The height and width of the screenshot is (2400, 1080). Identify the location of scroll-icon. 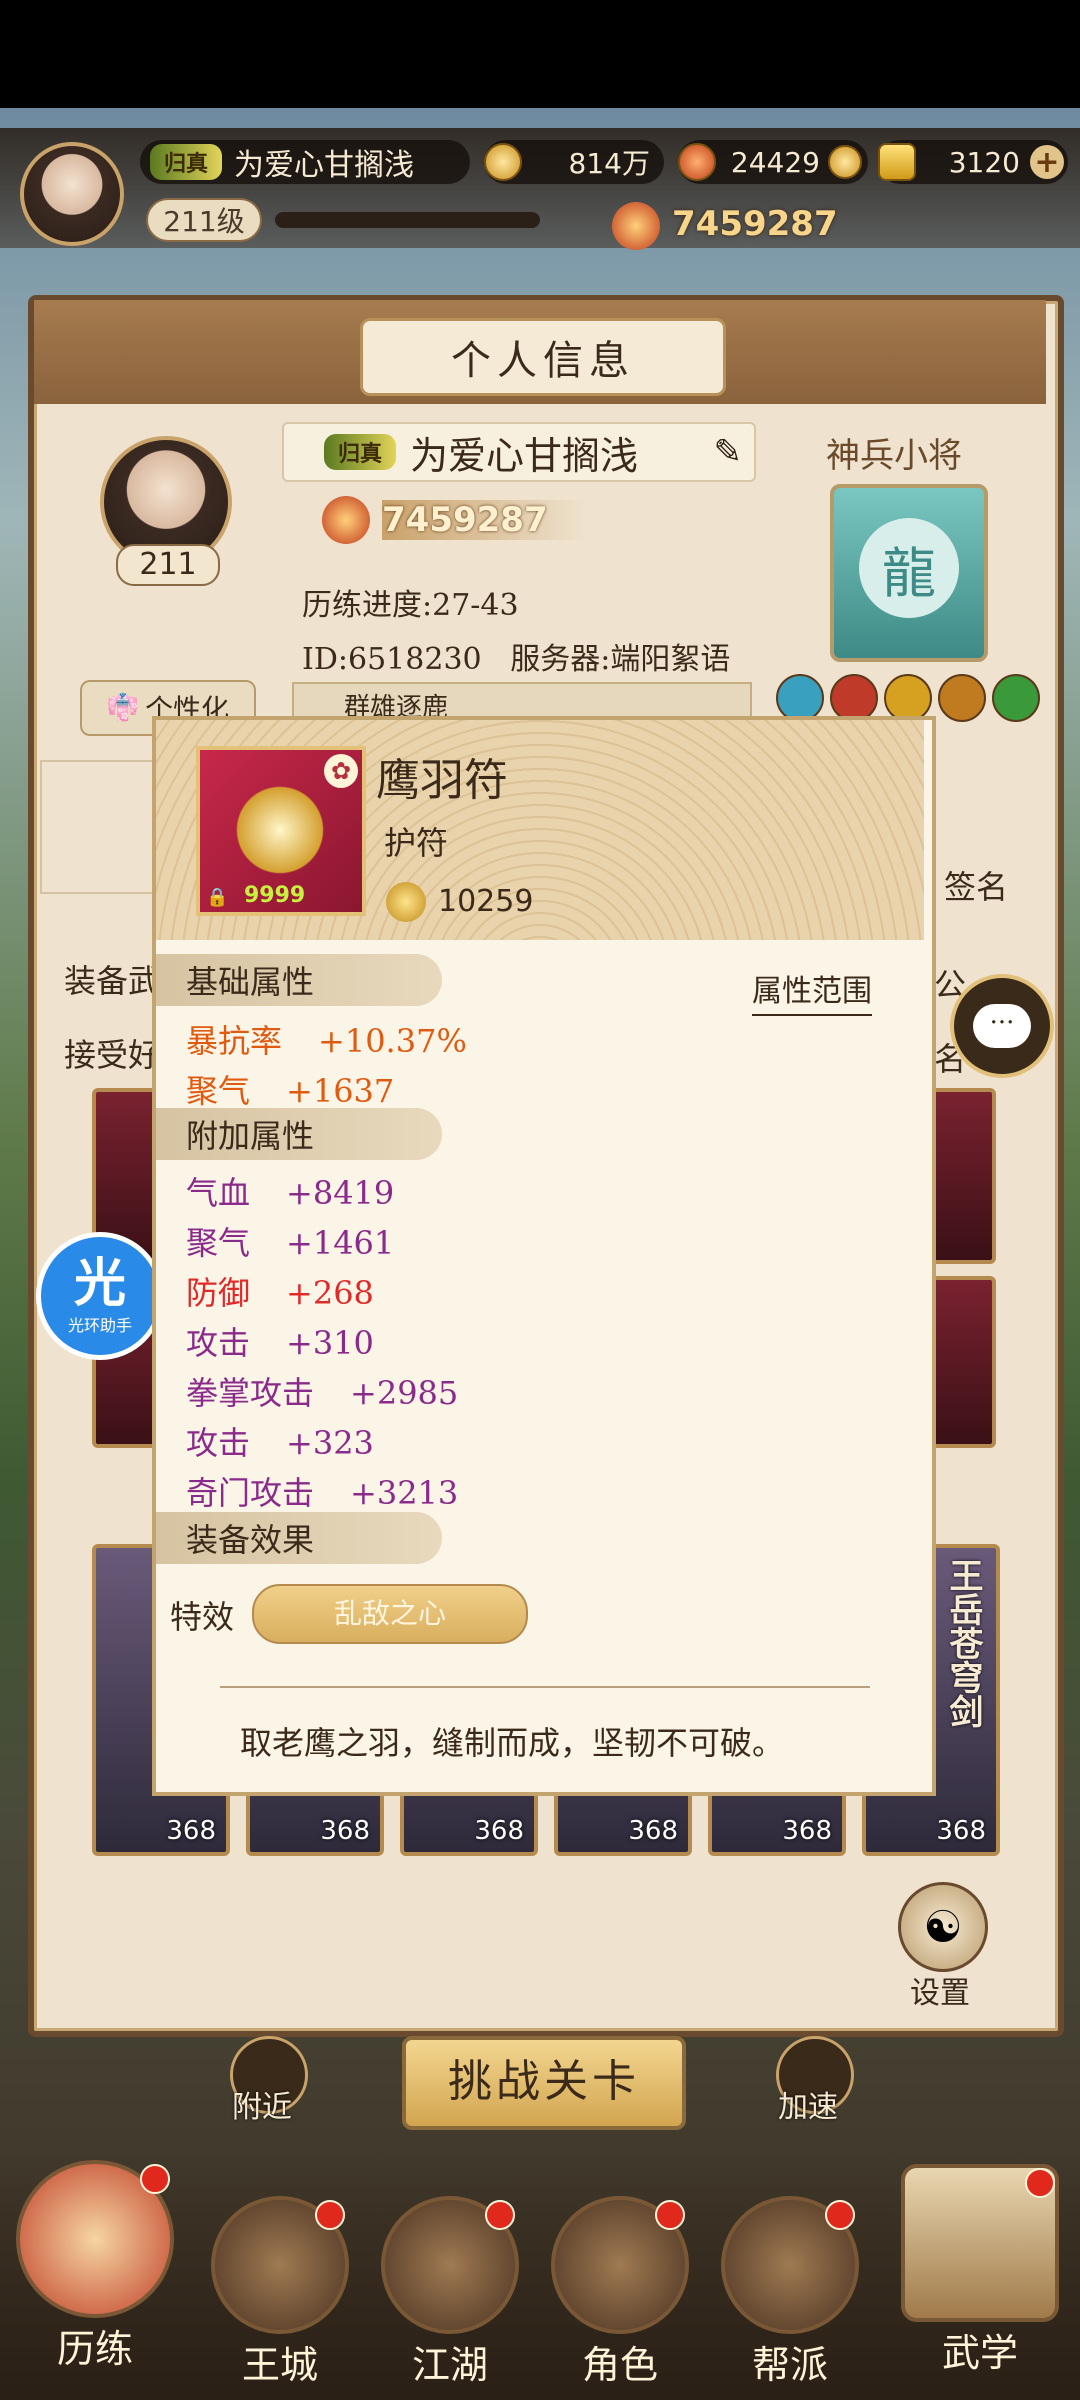
(980, 2243).